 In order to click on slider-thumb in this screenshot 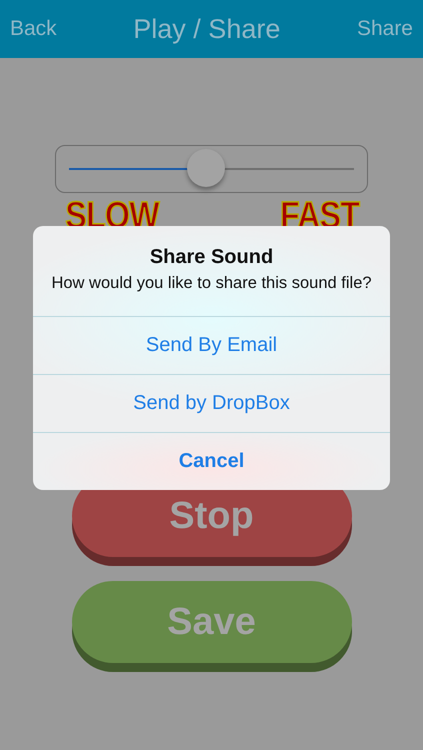, I will do `click(205, 168)`.